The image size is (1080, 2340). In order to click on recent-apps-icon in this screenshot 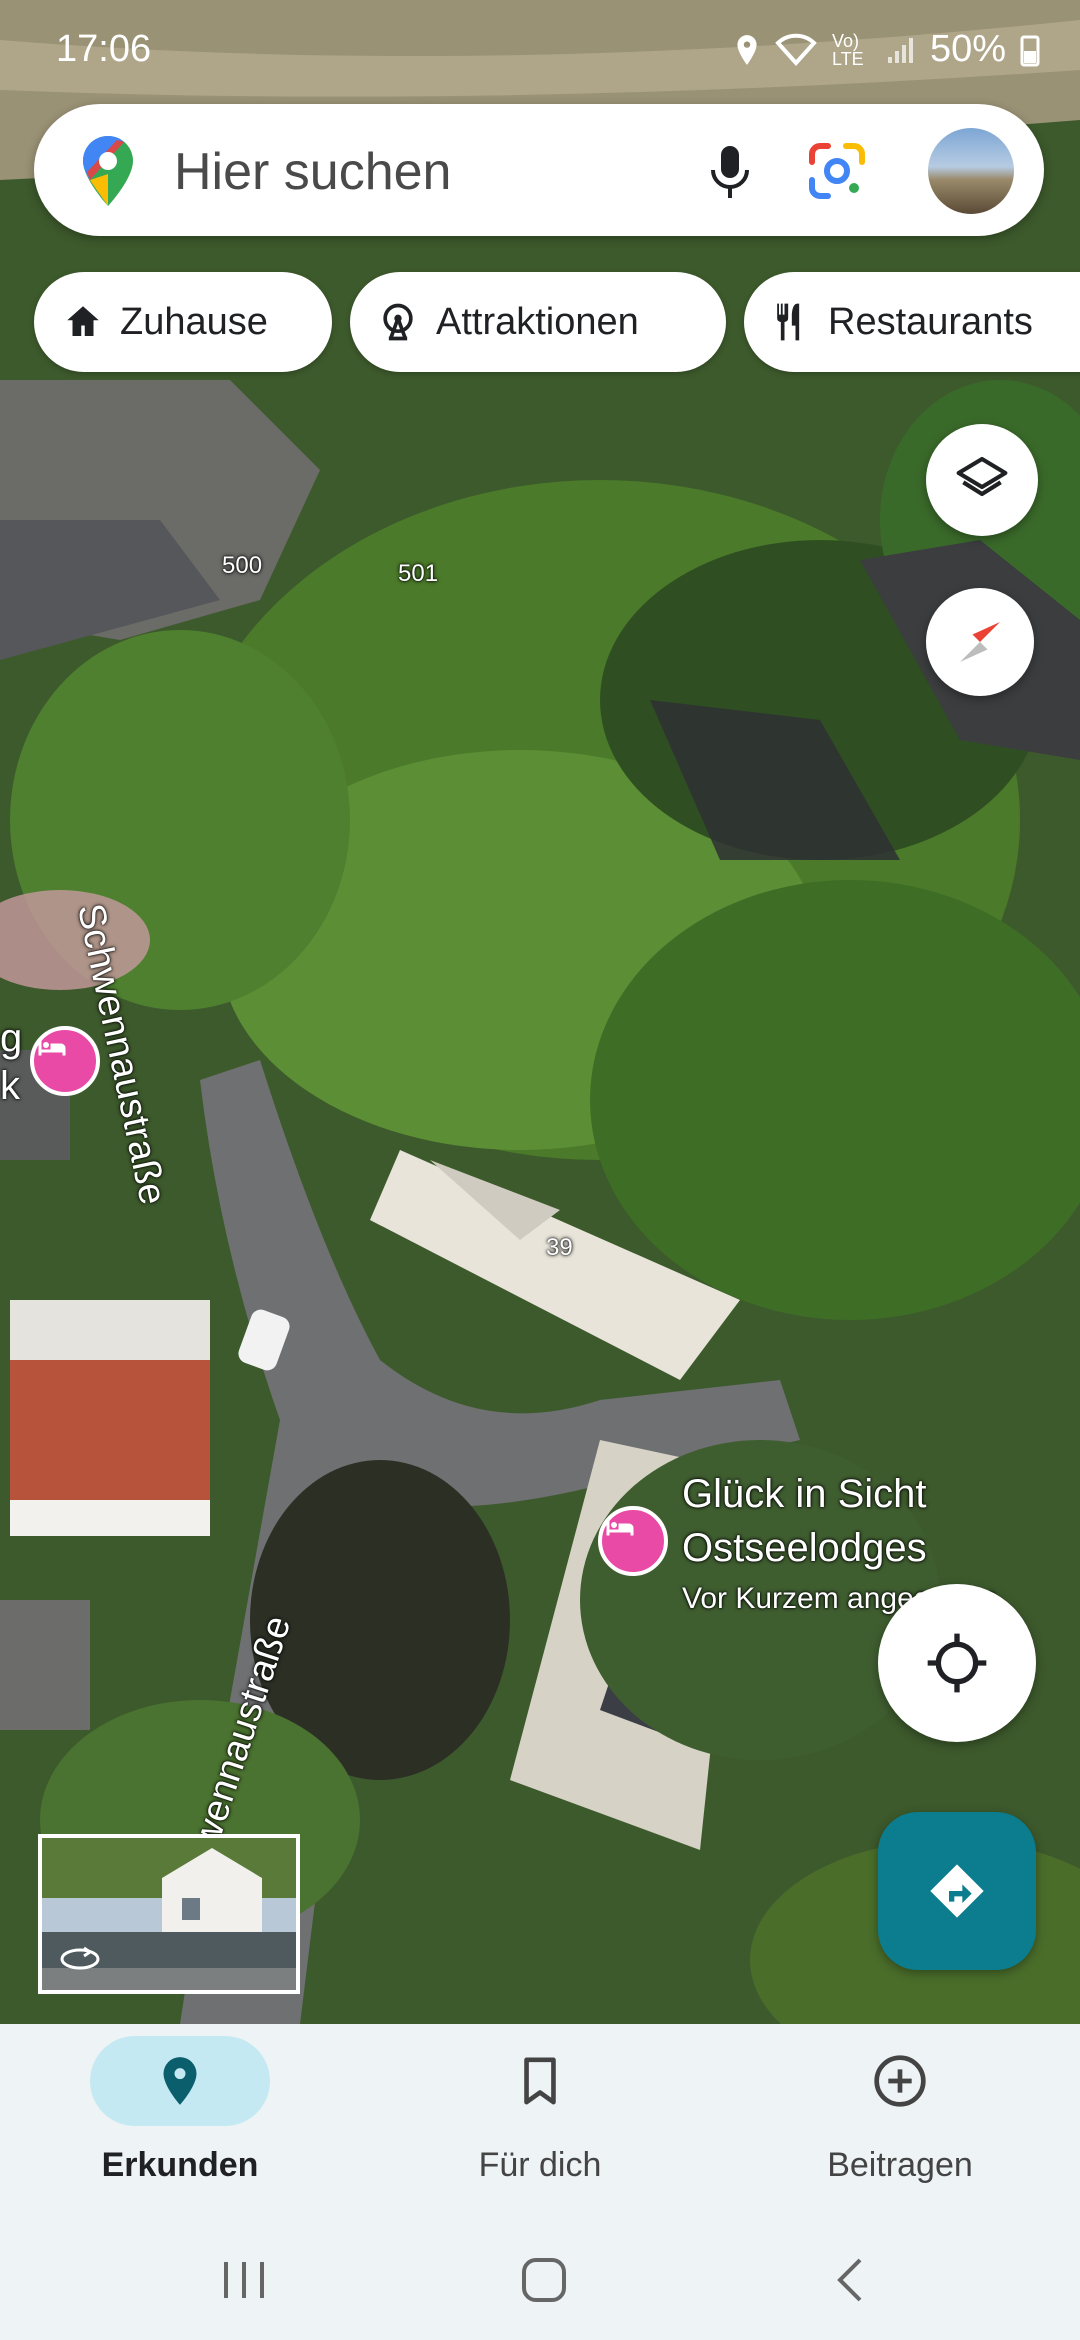, I will do `click(244, 2280)`.